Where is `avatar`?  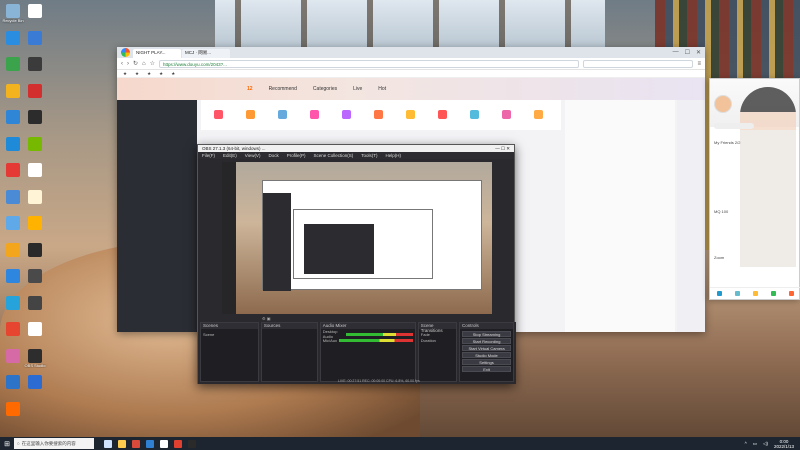
avatar is located at coordinates (723, 104).